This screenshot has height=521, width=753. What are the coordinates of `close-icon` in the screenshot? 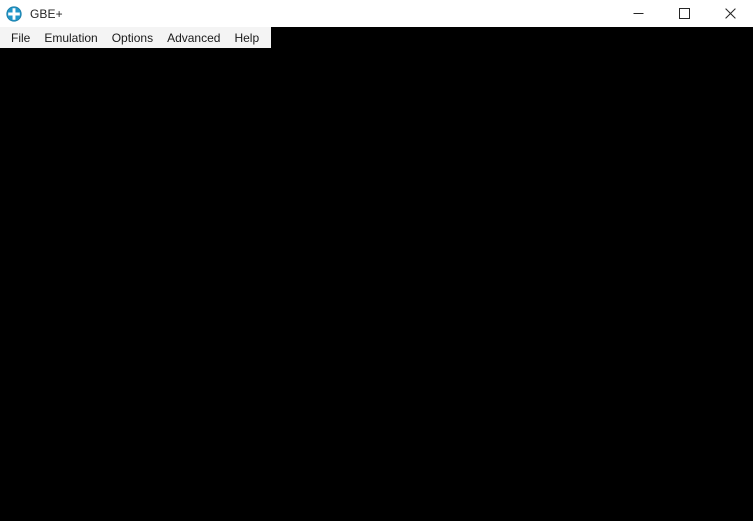 It's located at (730, 13).